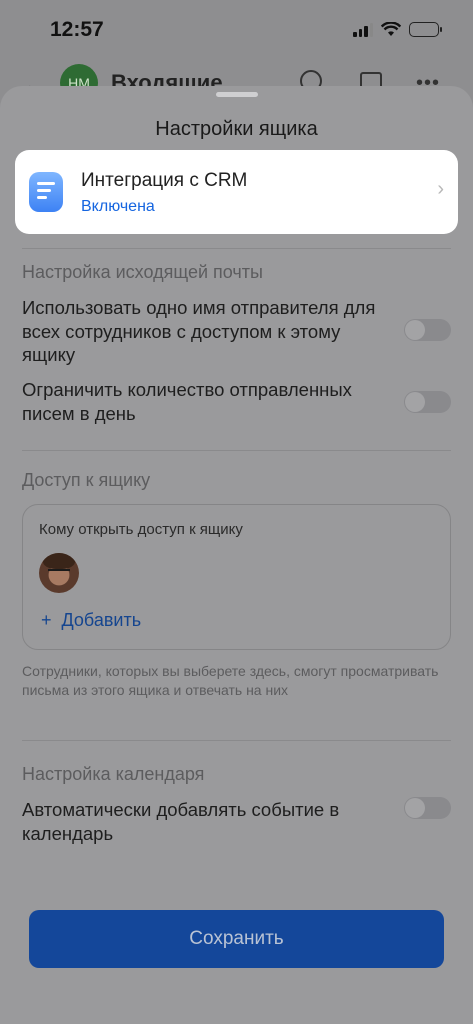 The height and width of the screenshot is (1024, 473). What do you see at coordinates (46, 192) in the screenshot?
I see `crm-icon` at bounding box center [46, 192].